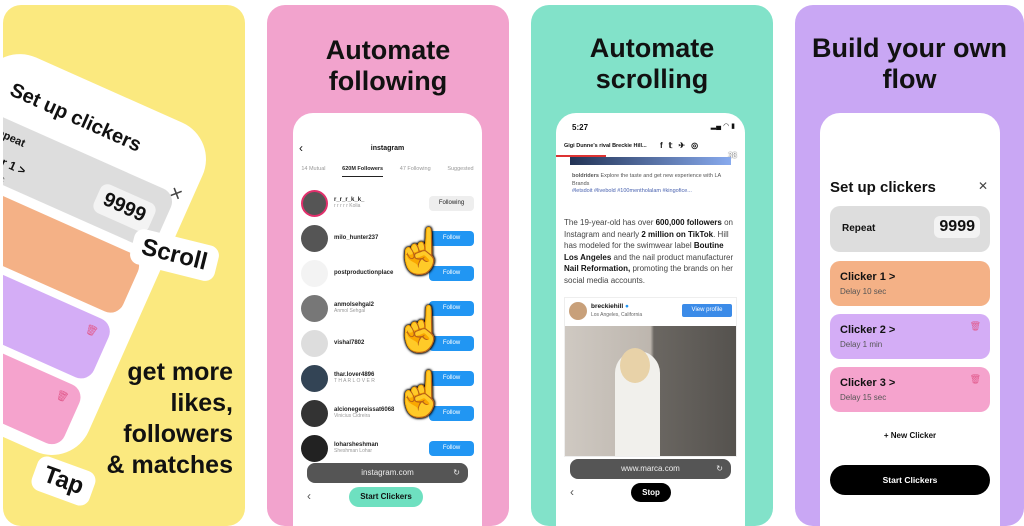 The width and height of the screenshot is (1024, 526). Describe the element at coordinates (388, 65) in the screenshot. I see `headline: Automate following` at that location.